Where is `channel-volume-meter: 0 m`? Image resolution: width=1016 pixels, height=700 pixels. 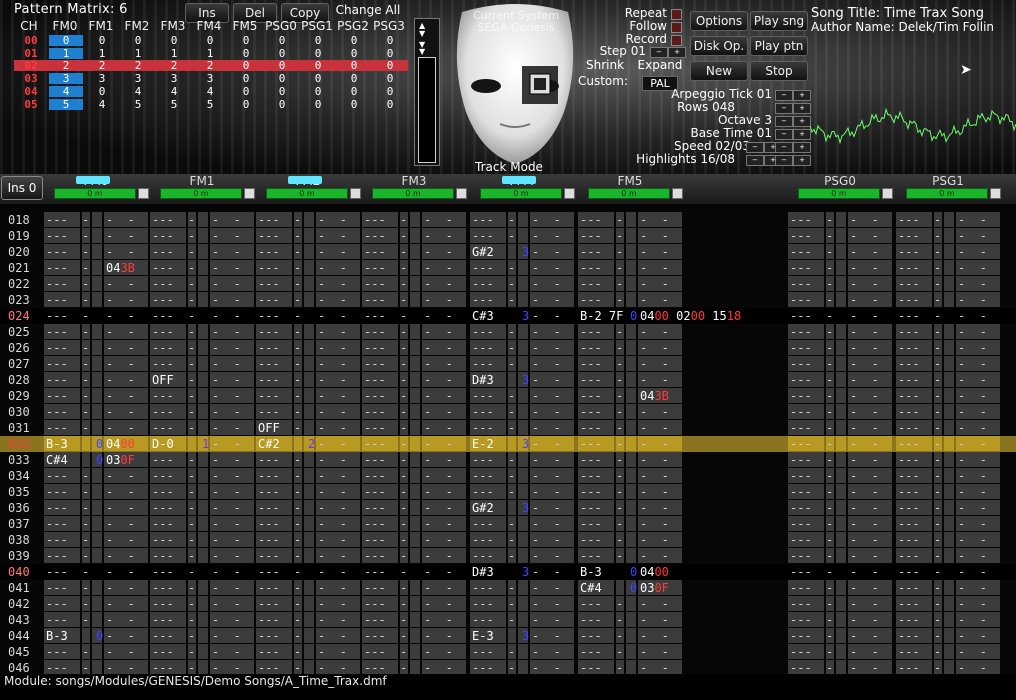
channel-volume-meter: 0 m is located at coordinates (521, 193).